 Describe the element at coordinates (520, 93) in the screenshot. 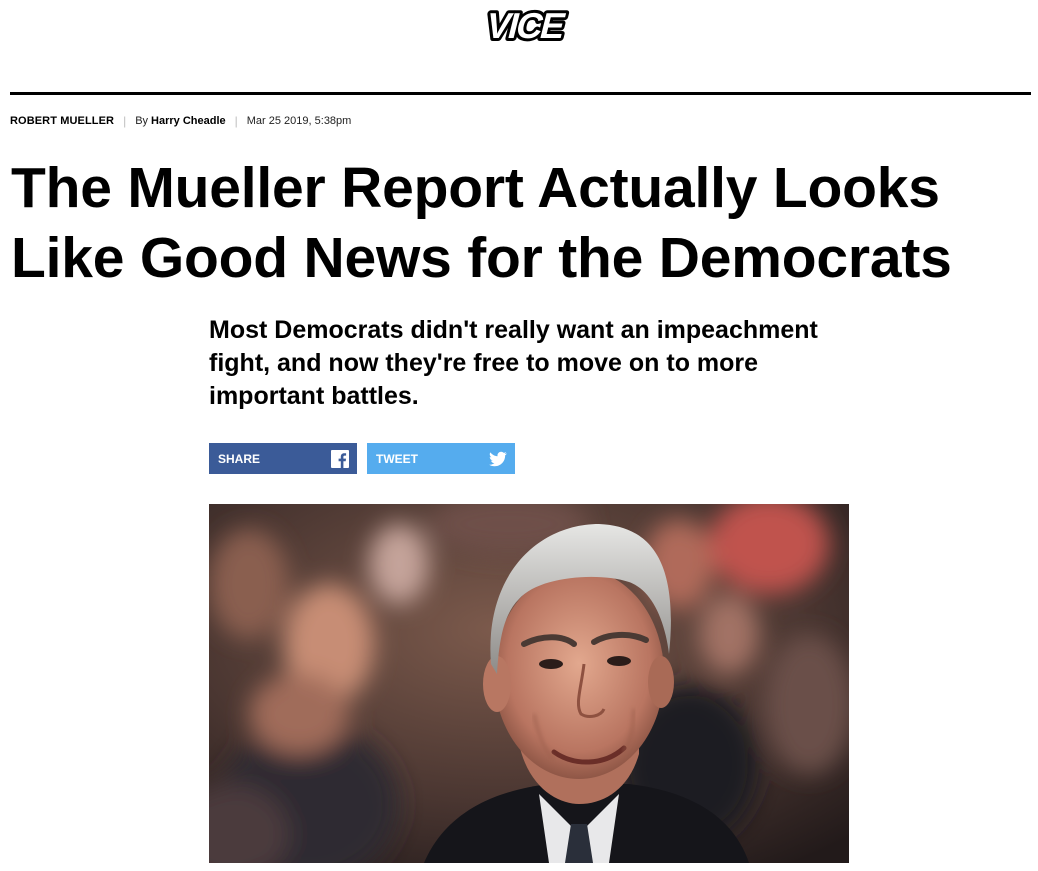

I see `header-divider` at that location.